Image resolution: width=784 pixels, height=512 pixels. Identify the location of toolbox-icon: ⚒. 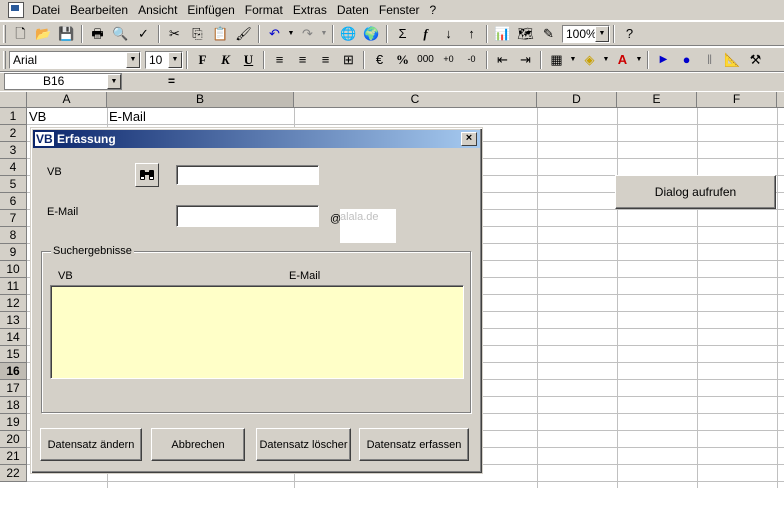
(755, 60).